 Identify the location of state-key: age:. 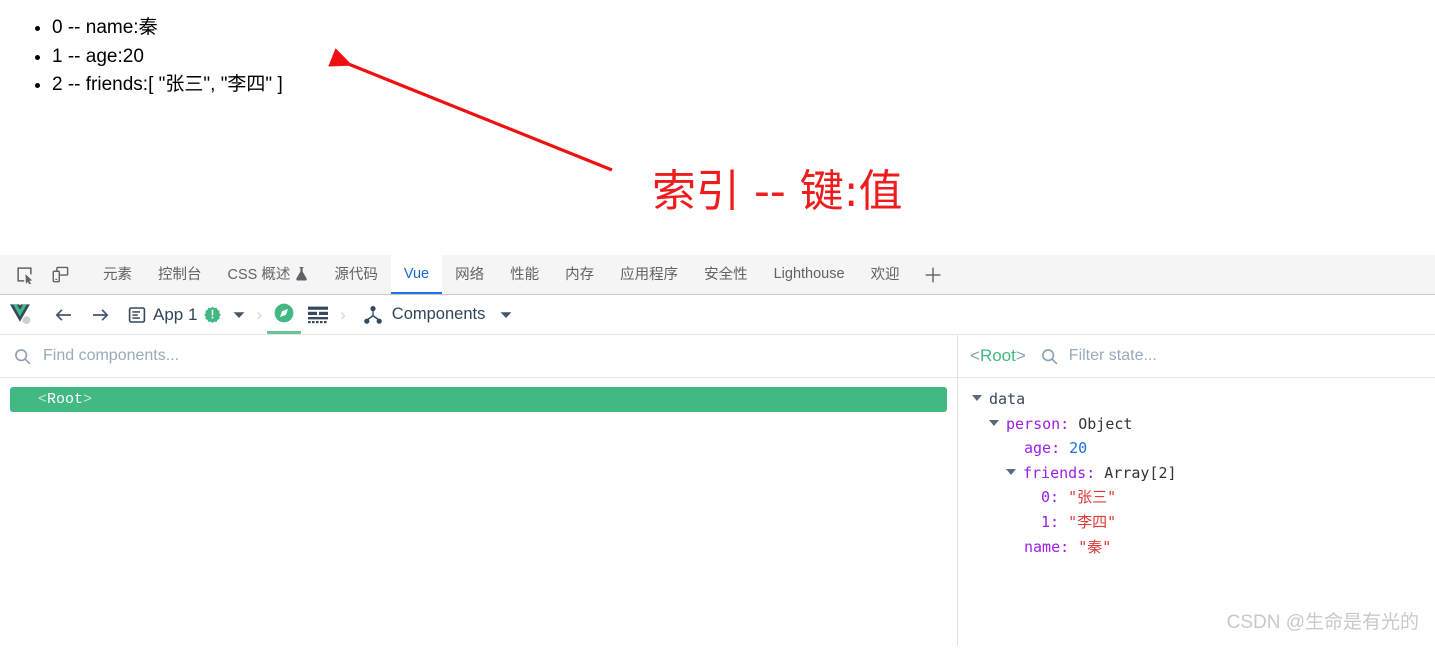
(1047, 448).